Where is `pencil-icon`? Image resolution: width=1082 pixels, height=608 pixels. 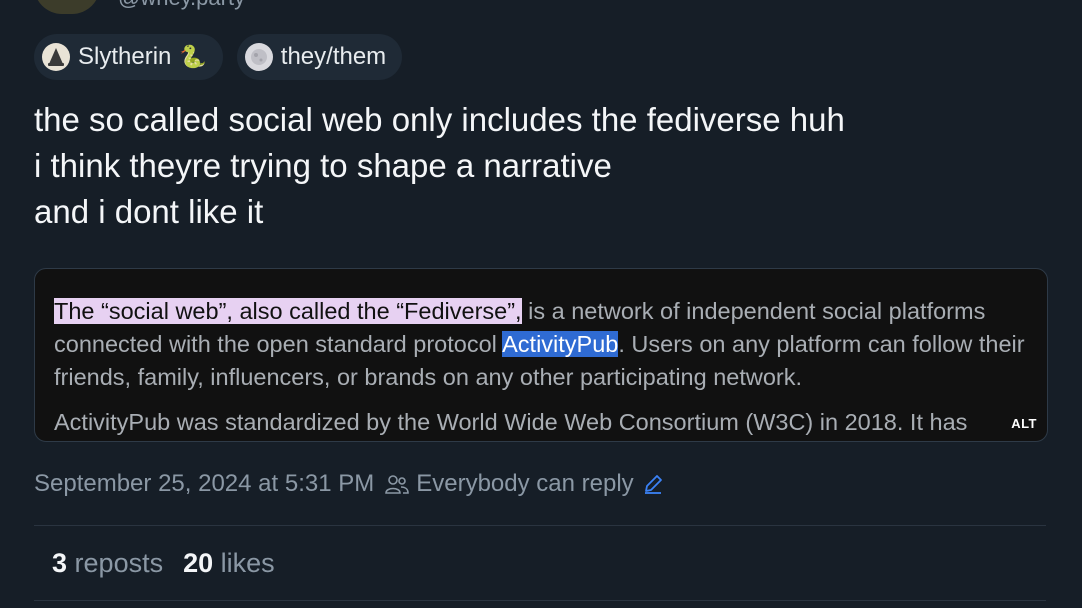 pencil-icon is located at coordinates (653, 484).